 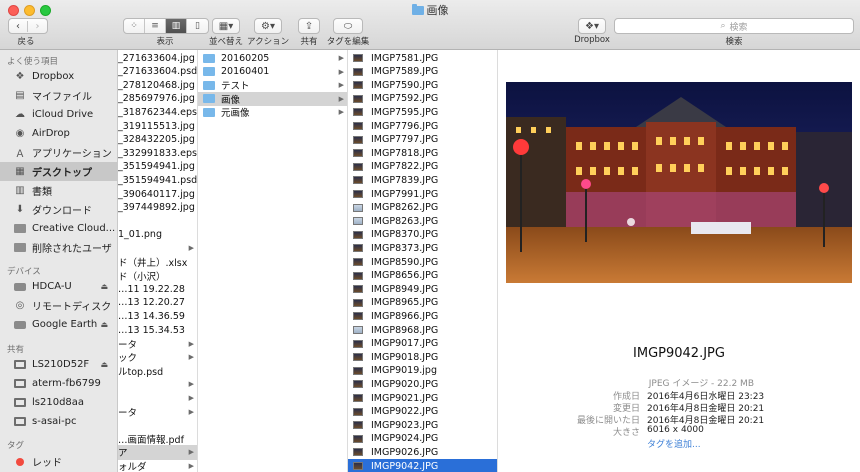 What do you see at coordinates (422, 140) in the screenshot?
I see `file-row: IMGP7797.JPG` at bounding box center [422, 140].